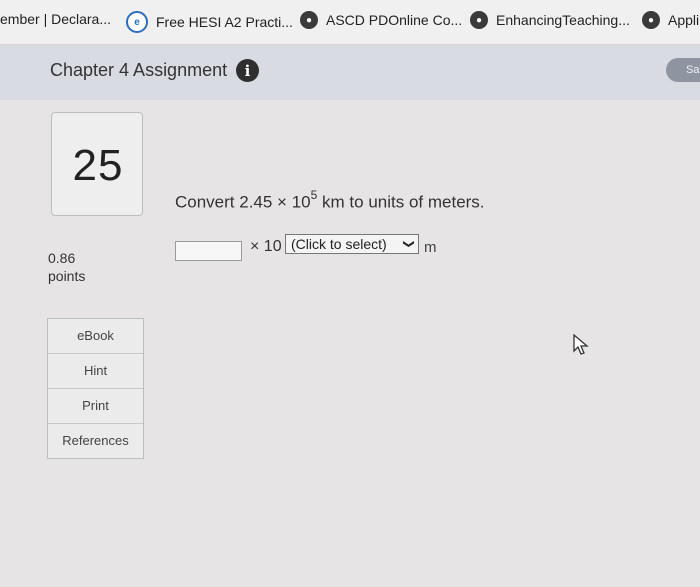  What do you see at coordinates (95, 371) in the screenshot?
I see `hint-button: Hint` at bounding box center [95, 371].